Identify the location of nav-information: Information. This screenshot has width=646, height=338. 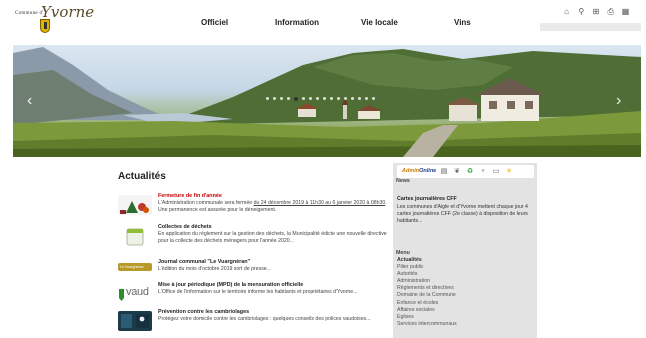
(297, 22).